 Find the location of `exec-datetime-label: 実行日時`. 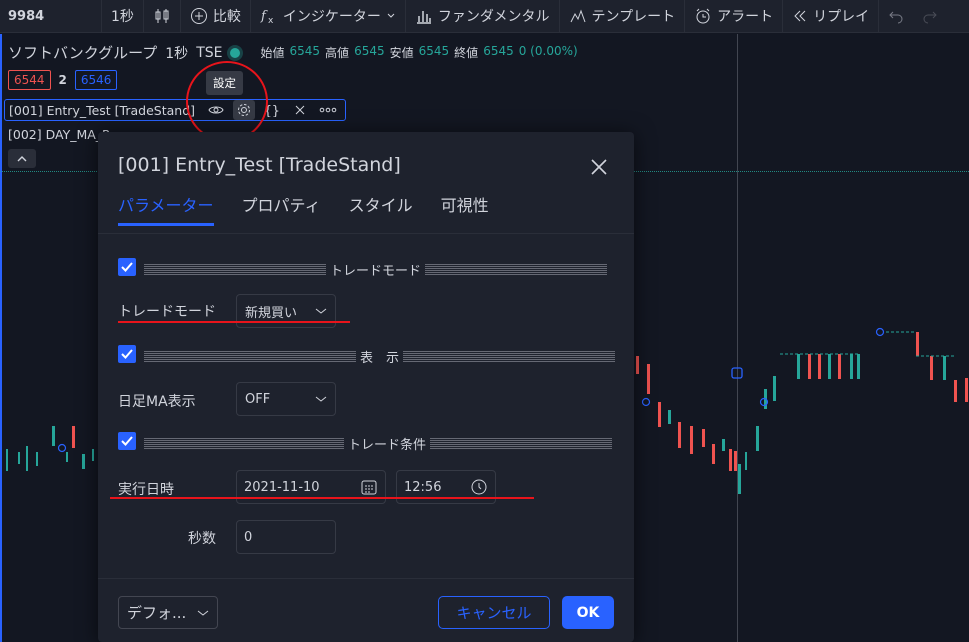

exec-datetime-label: 実行日時 is located at coordinates (146, 490).